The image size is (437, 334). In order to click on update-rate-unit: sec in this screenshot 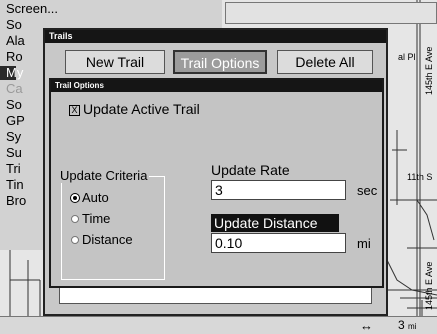, I will do `click(367, 190)`.